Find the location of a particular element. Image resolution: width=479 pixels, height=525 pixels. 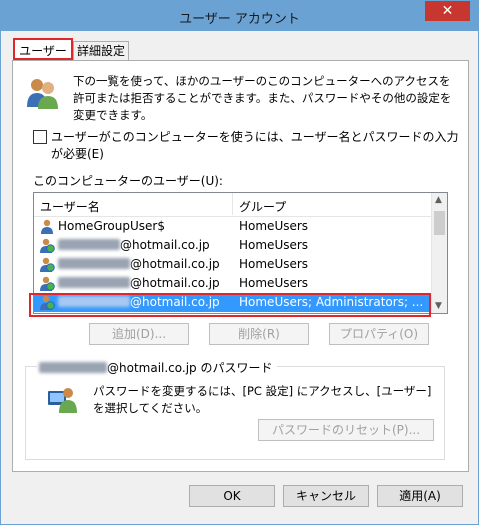

column-header-group: グループ is located at coordinates (262, 206).